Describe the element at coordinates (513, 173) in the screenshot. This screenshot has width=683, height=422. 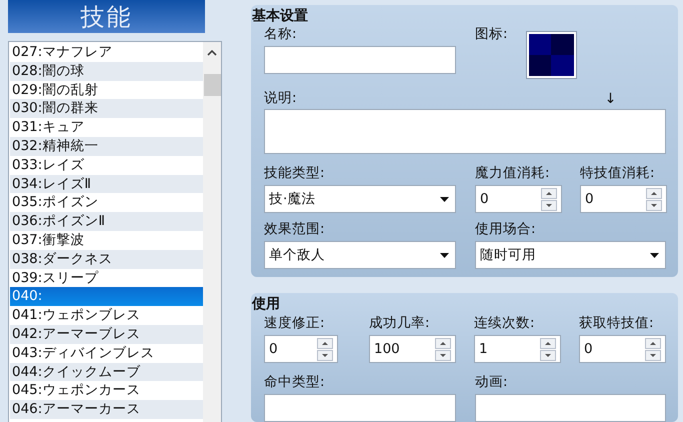
I see `field-label: 魔力值消耗:` at that location.